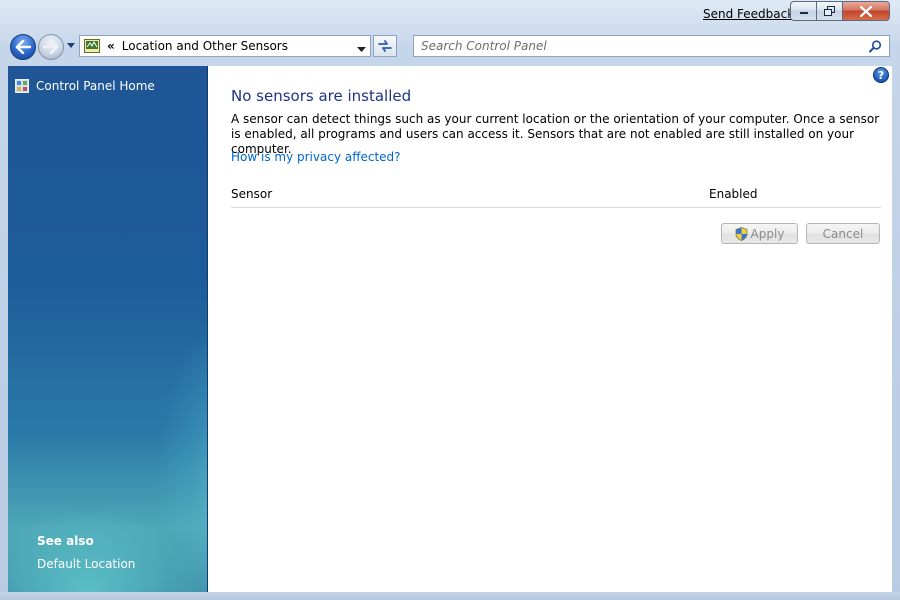 The height and width of the screenshot is (600, 900). I want to click on default-location-link: Default Location, so click(86, 564).